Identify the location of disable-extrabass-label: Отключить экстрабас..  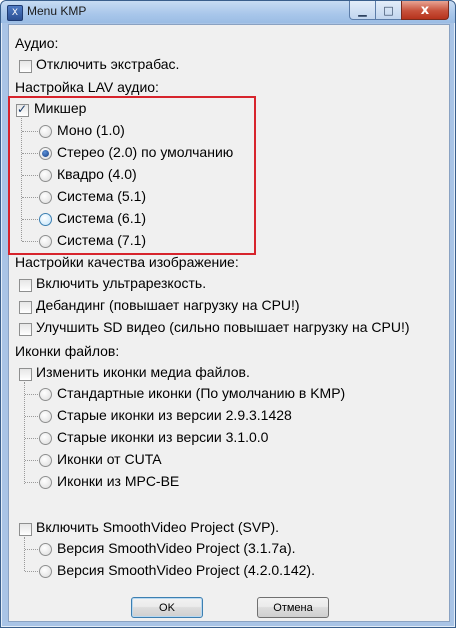
(107, 64).